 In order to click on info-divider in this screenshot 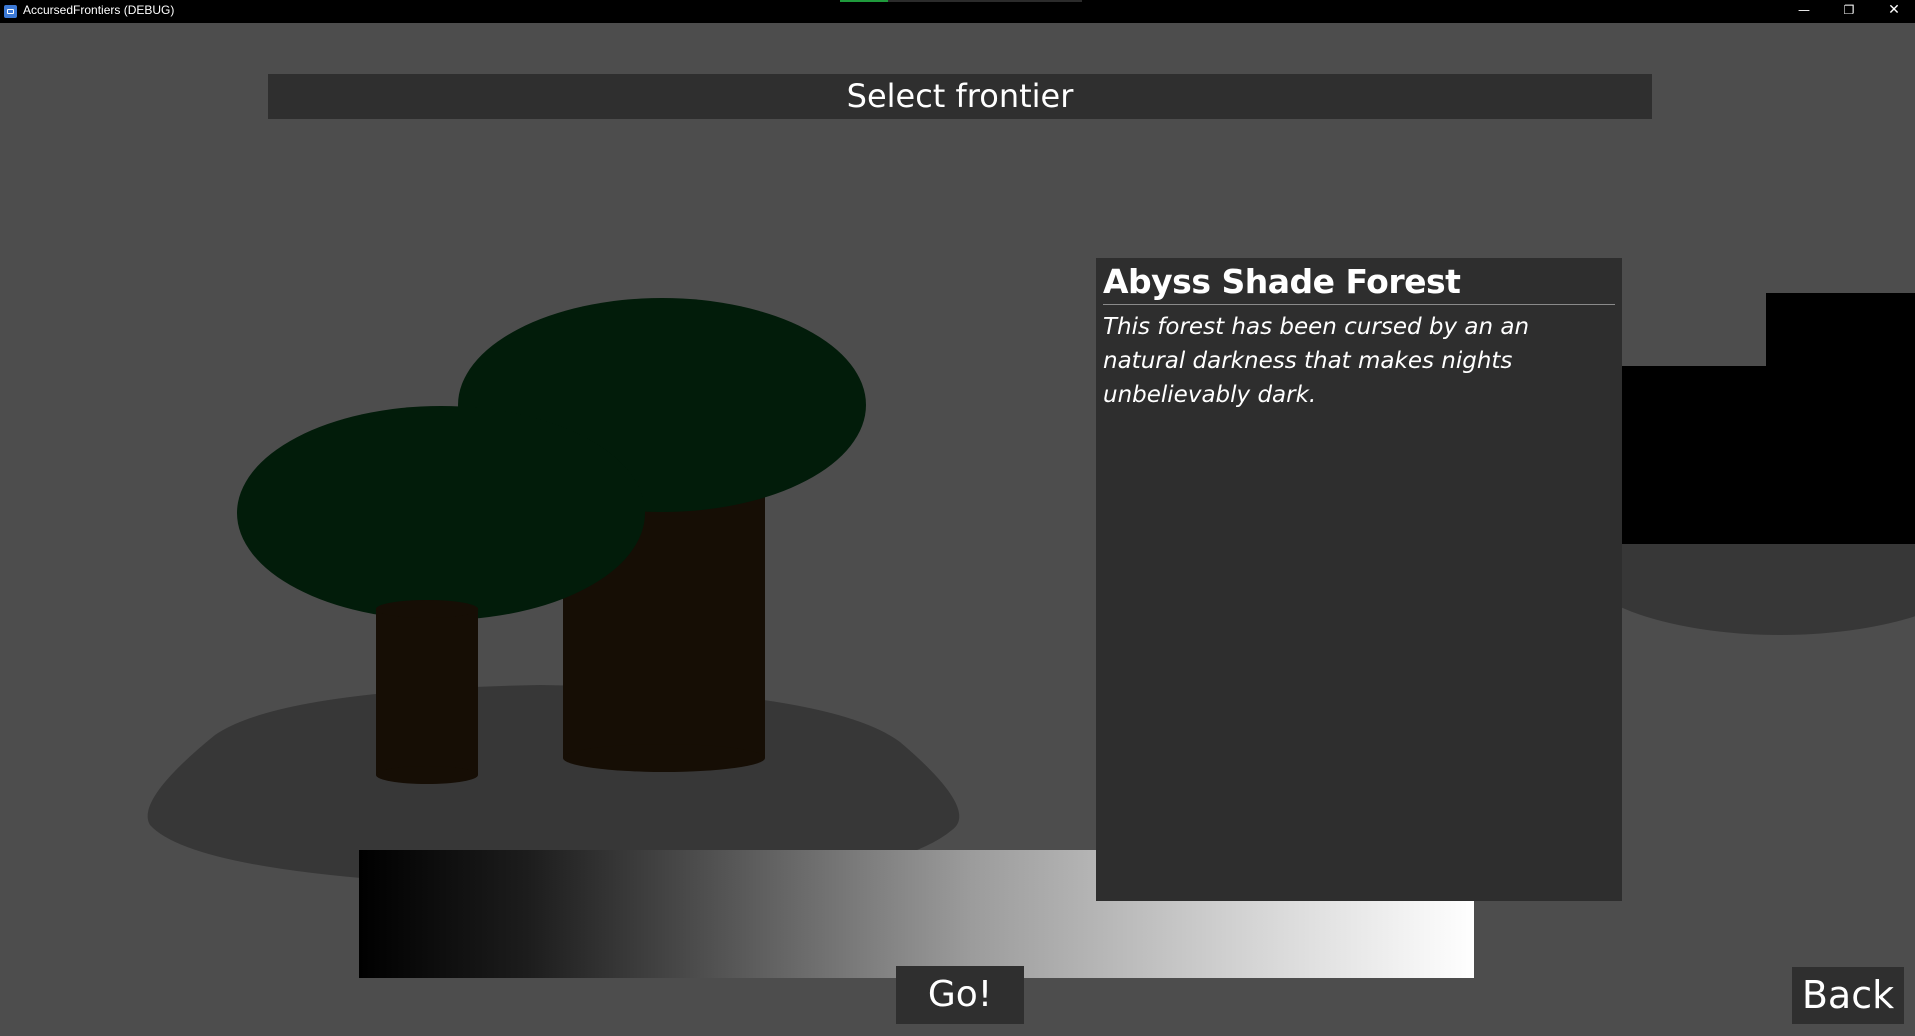, I will do `click(1359, 304)`.